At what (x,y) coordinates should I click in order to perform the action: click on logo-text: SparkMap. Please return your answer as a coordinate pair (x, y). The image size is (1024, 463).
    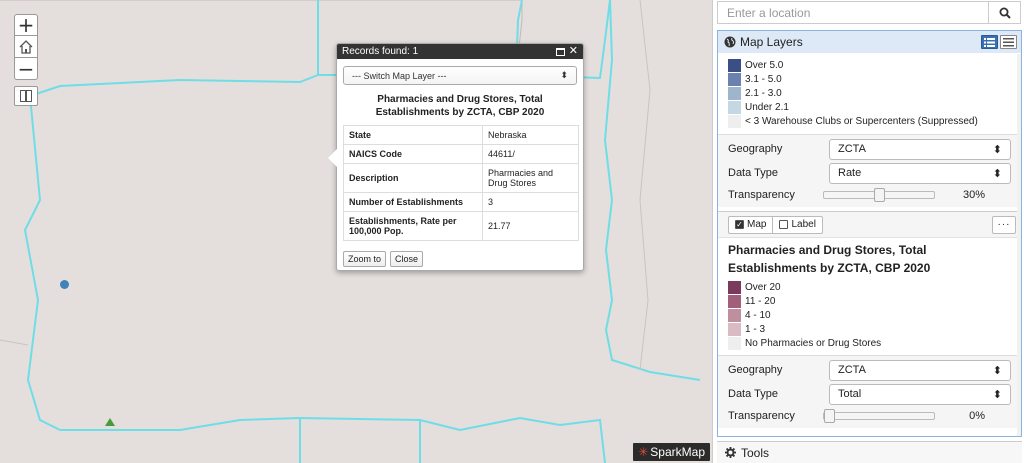
    Looking at the image, I should click on (677, 452).